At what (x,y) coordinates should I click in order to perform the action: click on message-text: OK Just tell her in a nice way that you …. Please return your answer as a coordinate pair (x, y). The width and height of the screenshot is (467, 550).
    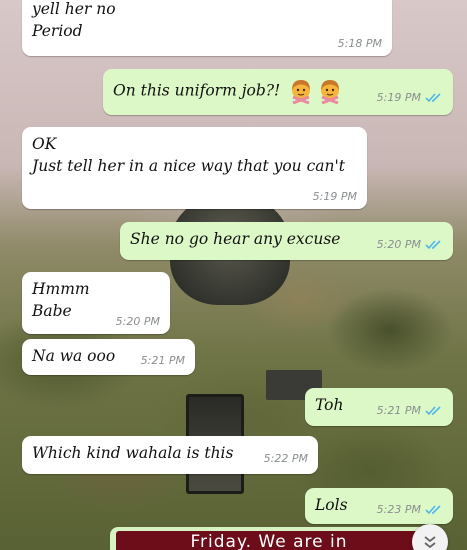
    Looking at the image, I should click on (188, 155).